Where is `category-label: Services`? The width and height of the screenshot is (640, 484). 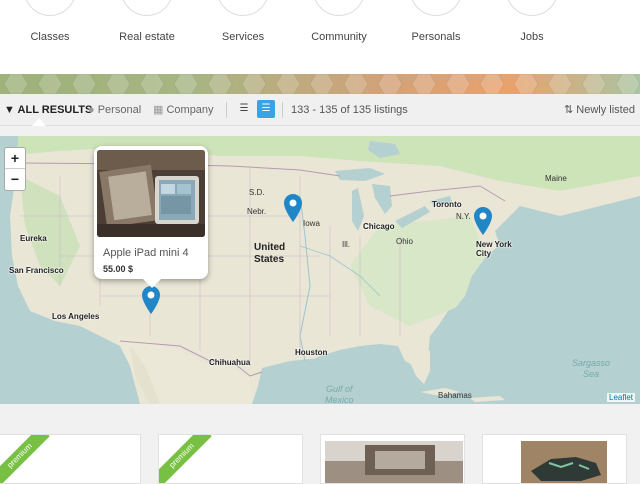
category-label: Services is located at coordinates (243, 37).